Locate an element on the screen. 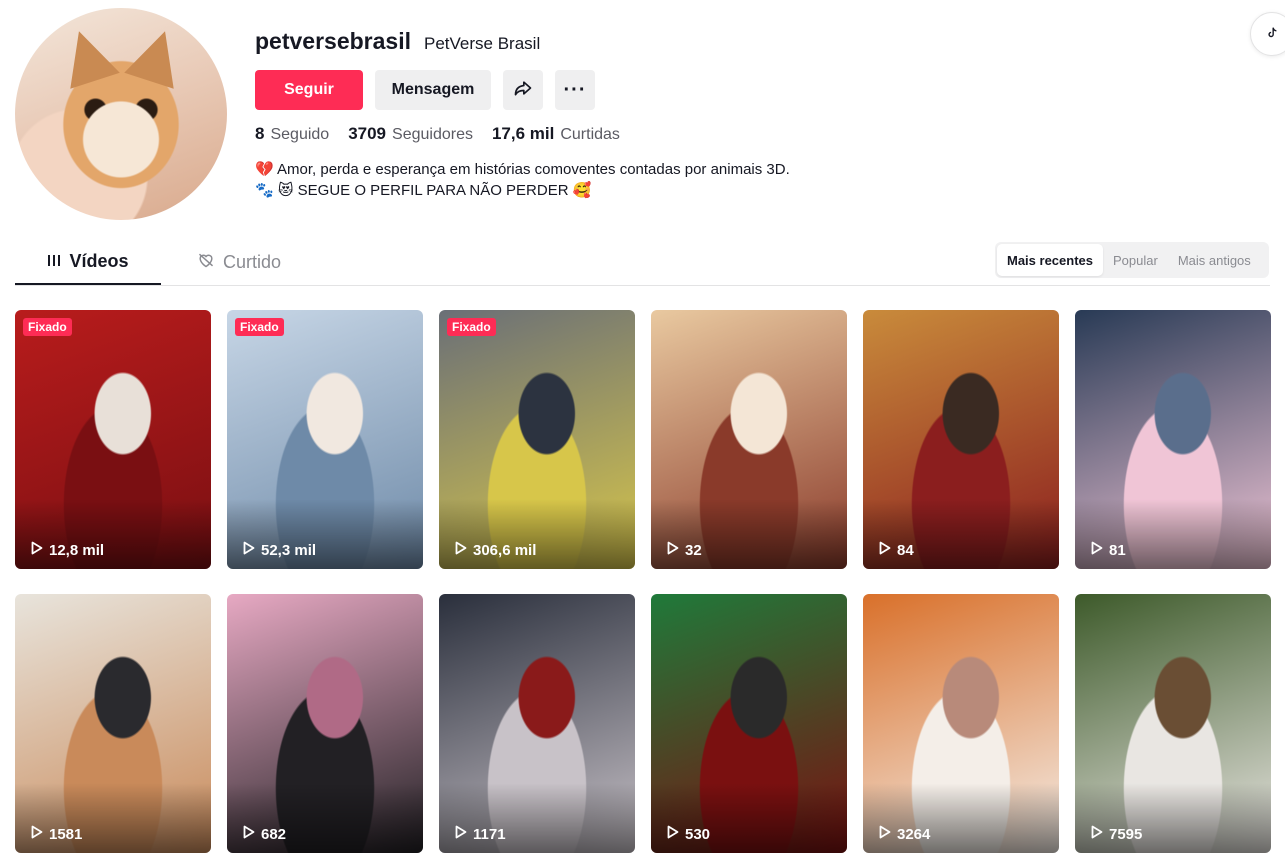 The height and width of the screenshot is (856, 1285). view-count: 84 is located at coordinates (896, 550).